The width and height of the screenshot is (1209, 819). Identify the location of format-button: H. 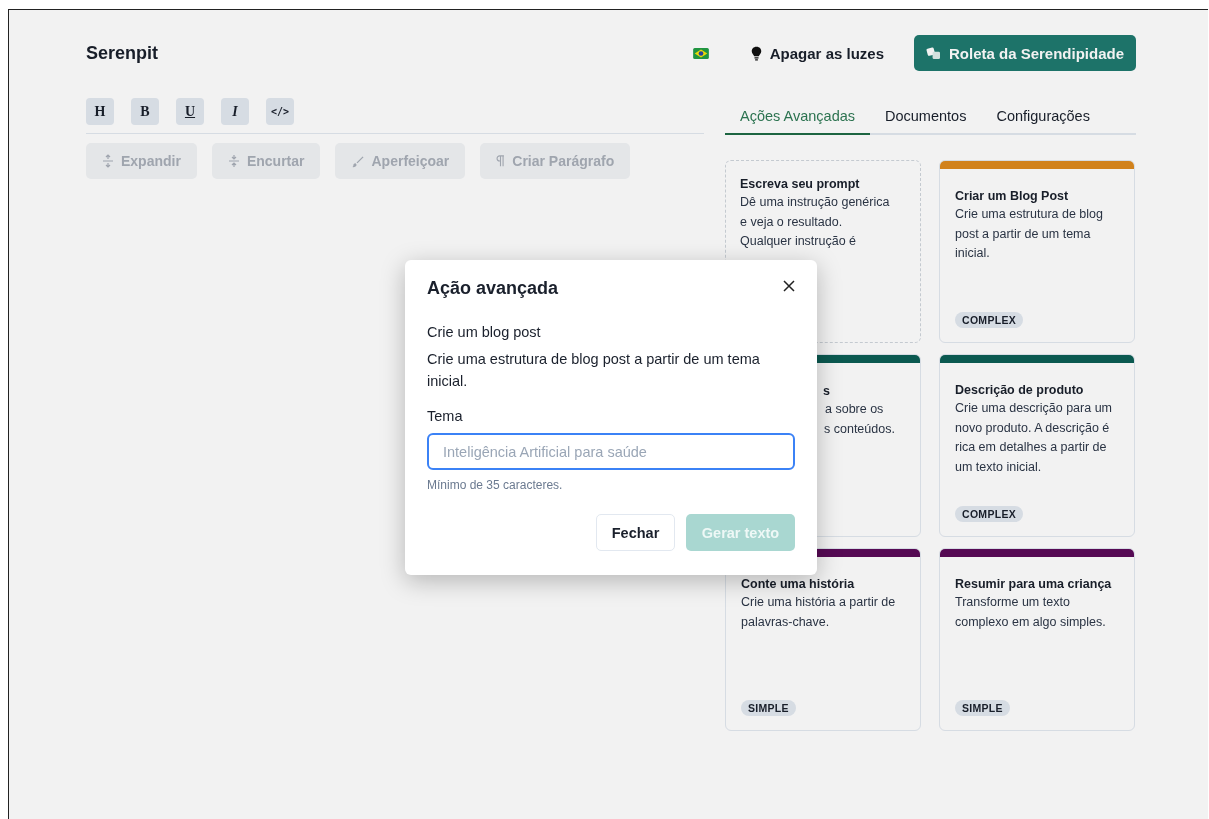
(100, 111).